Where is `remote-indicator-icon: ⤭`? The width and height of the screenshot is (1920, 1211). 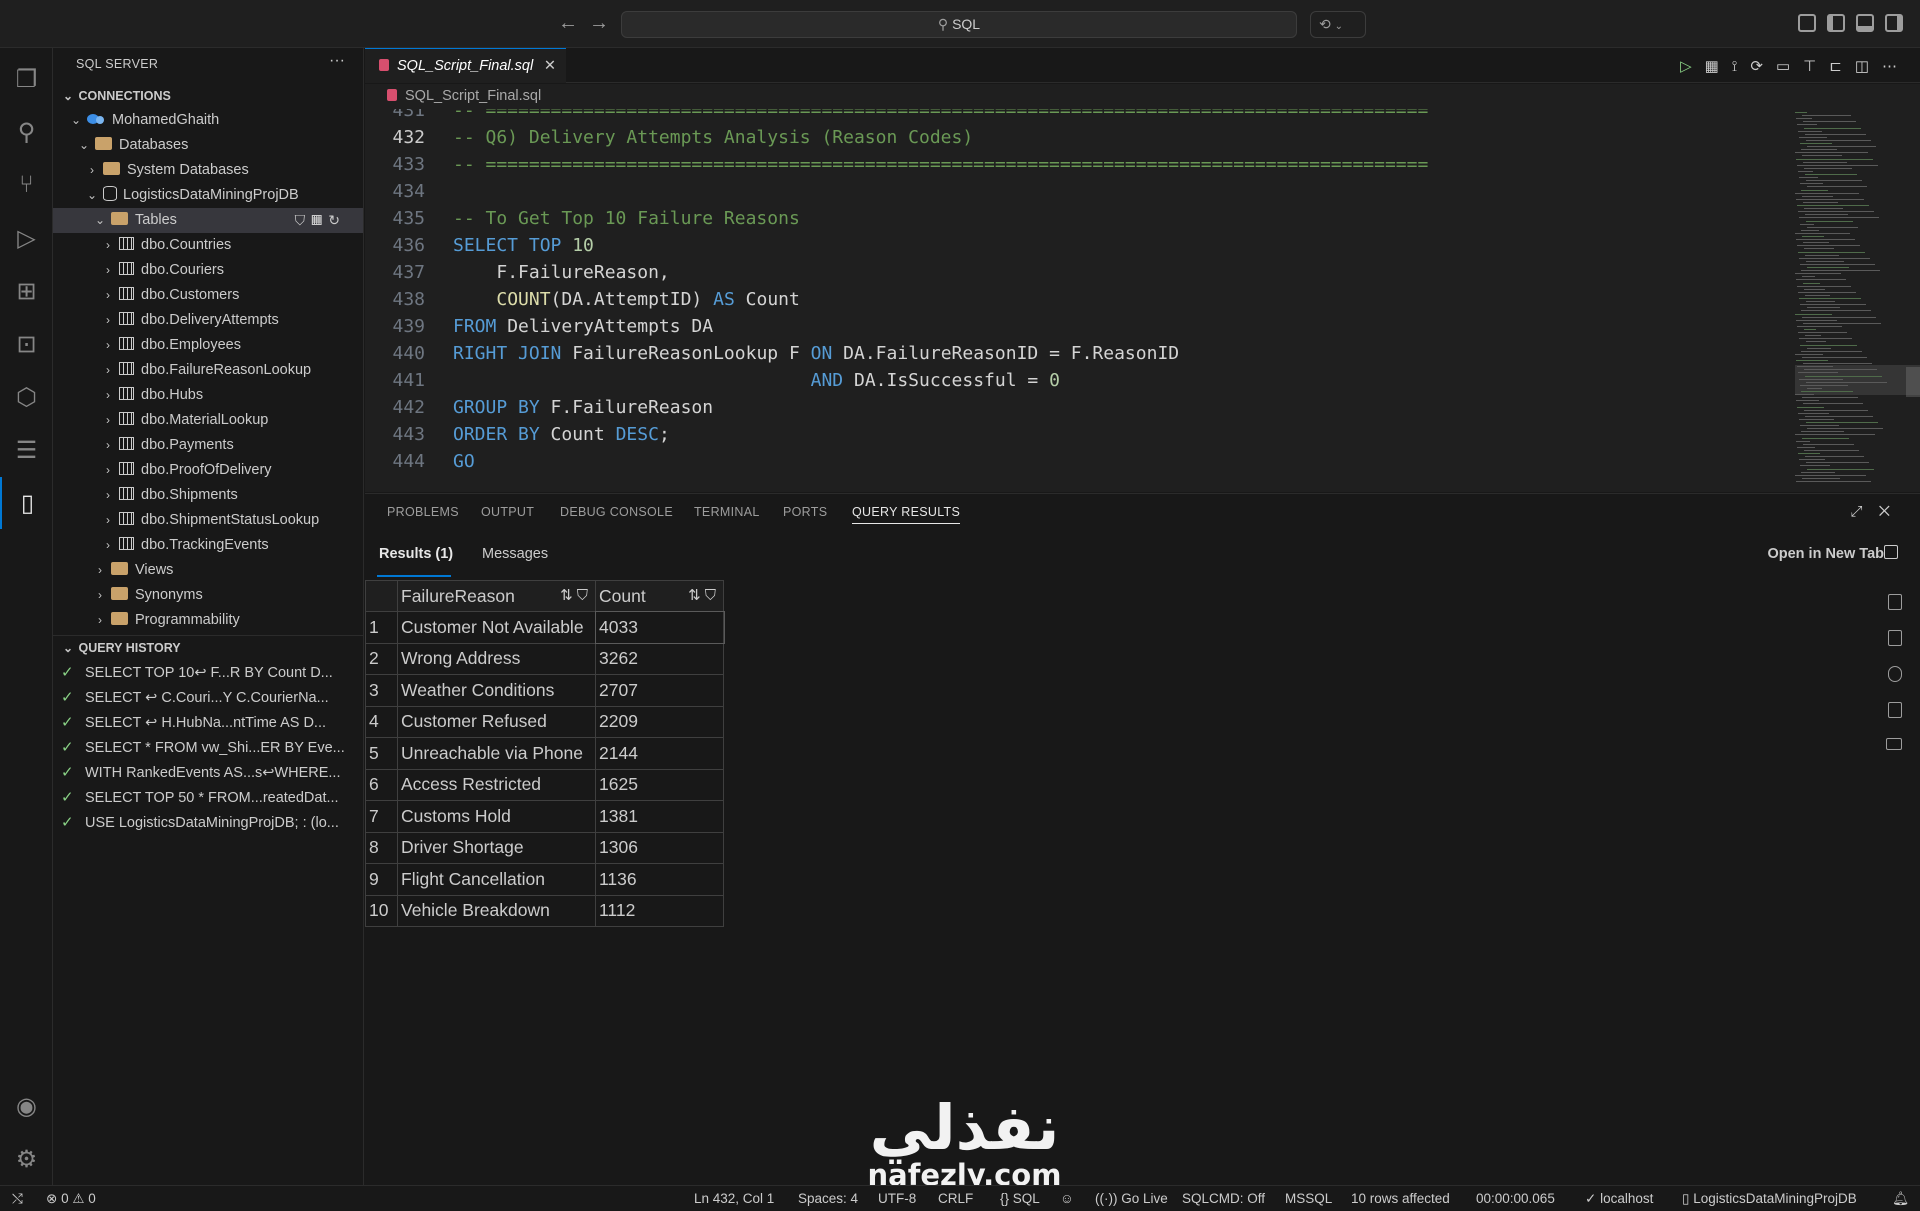 remote-indicator-icon: ⤭ is located at coordinates (17, 1198).